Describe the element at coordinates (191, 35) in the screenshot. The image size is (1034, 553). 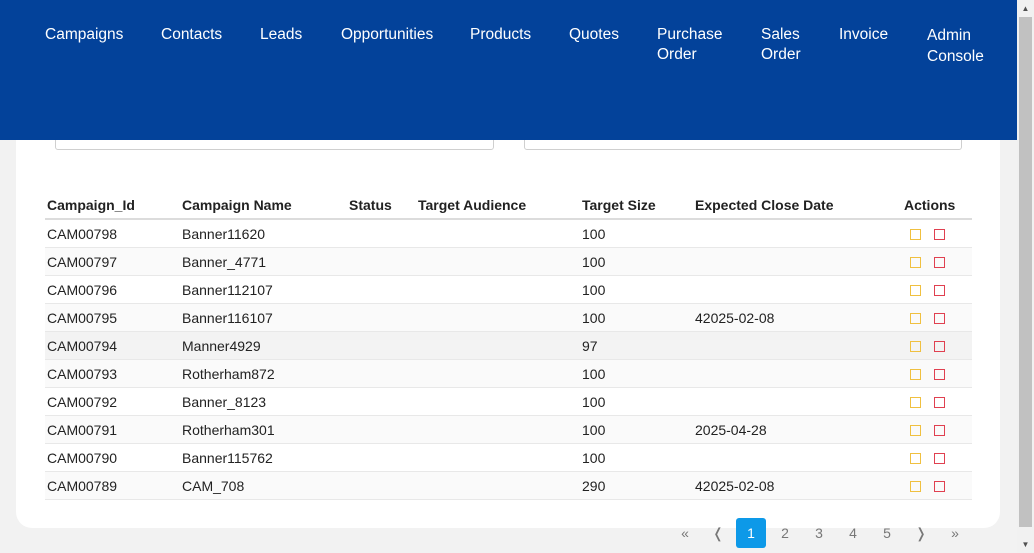
I see `nav-contacts: Contacts` at that location.